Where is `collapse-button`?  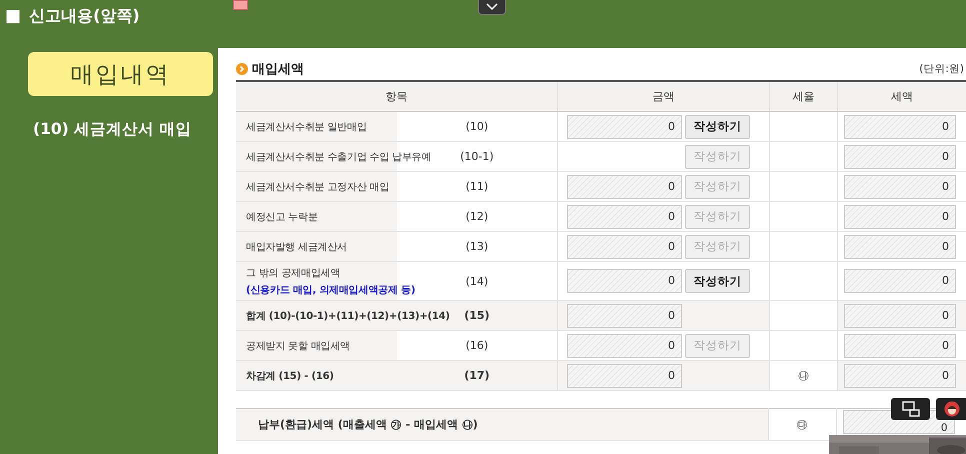
collapse-button is located at coordinates (492, 7).